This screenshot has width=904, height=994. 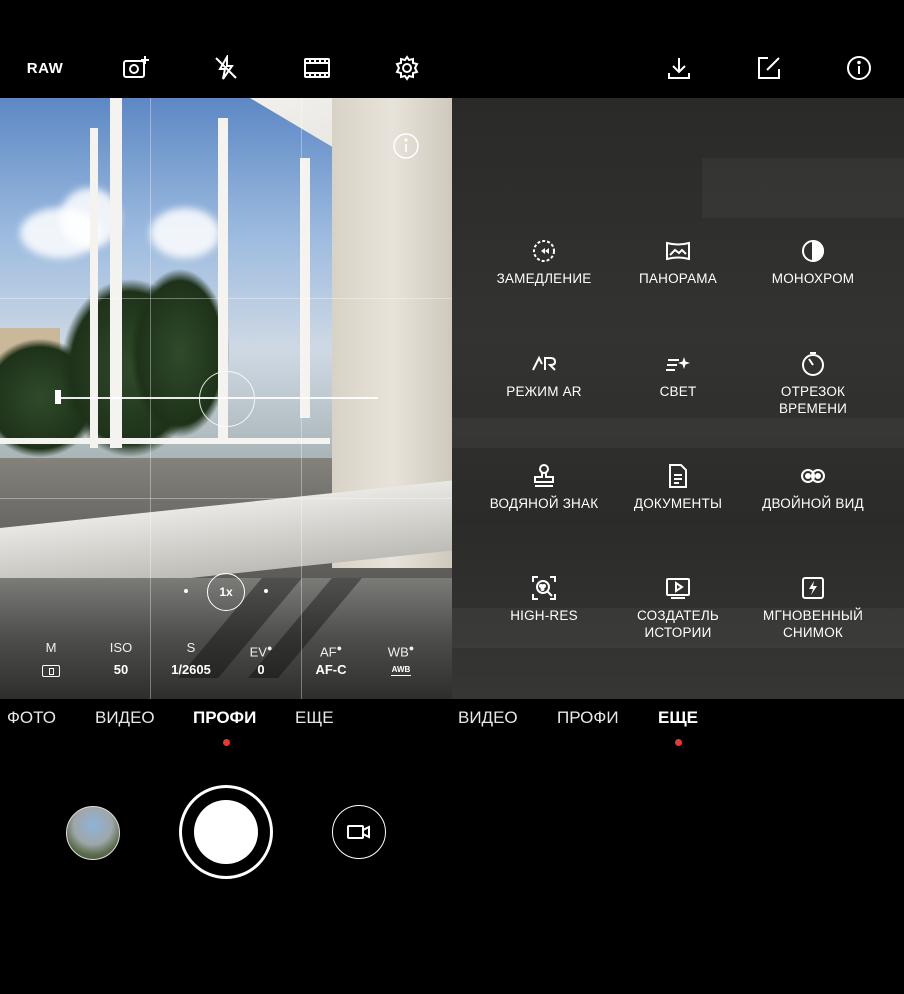 What do you see at coordinates (859, 68) in the screenshot?
I see `info-icon` at bounding box center [859, 68].